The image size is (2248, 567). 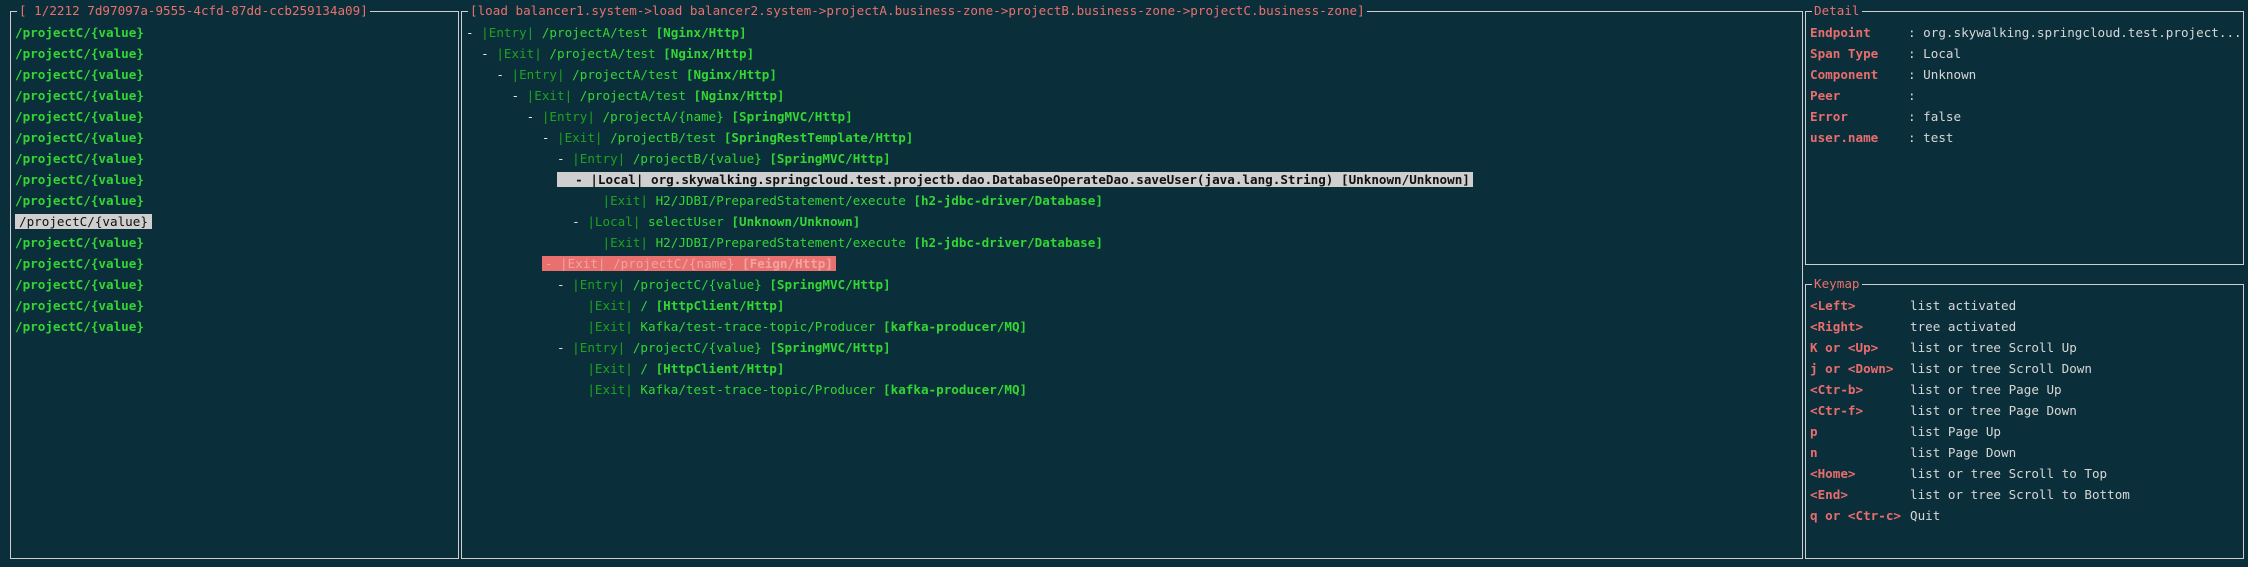 I want to click on span-tree-node: - |Local| selectUser [Unknown/Unknown], so click(x=1132, y=221).